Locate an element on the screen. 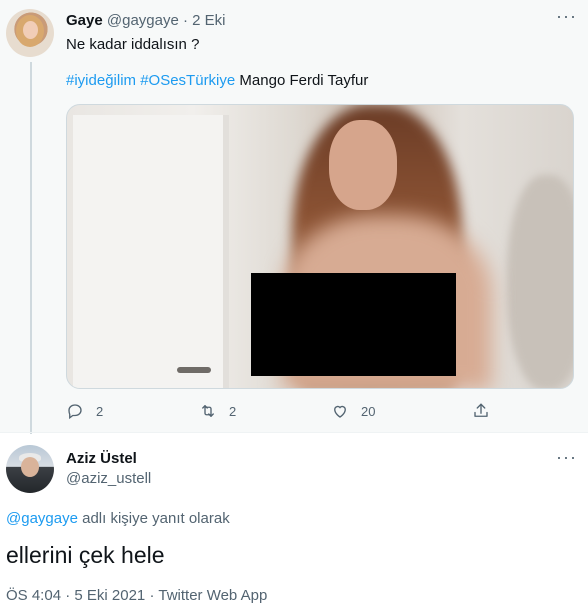 The width and height of the screenshot is (588, 611). tweet-text: ellerini çek hele is located at coordinates (85, 555).